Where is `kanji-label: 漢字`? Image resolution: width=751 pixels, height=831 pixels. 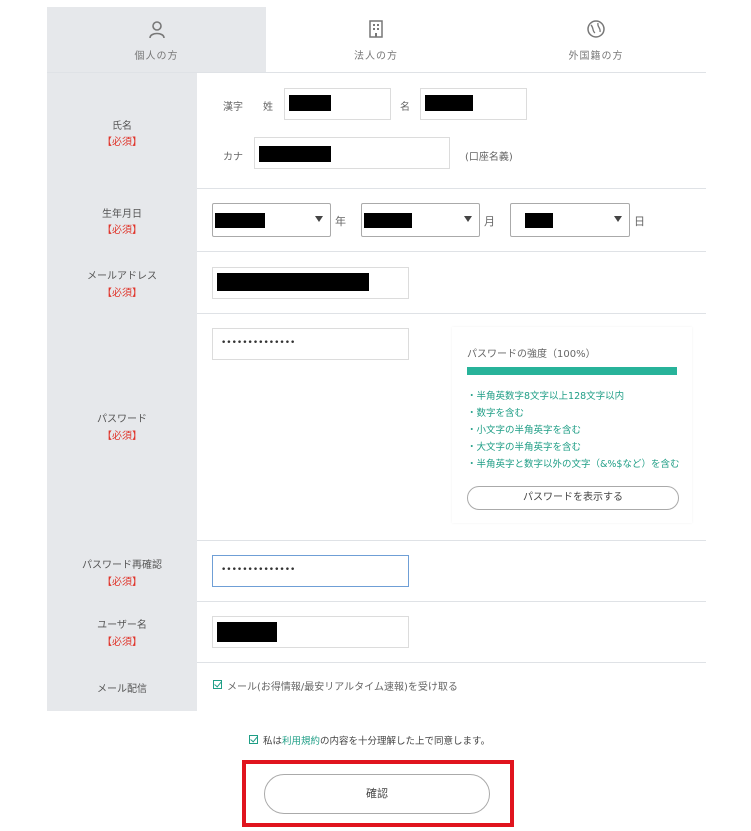
kanji-label: 漢字 is located at coordinates (233, 107).